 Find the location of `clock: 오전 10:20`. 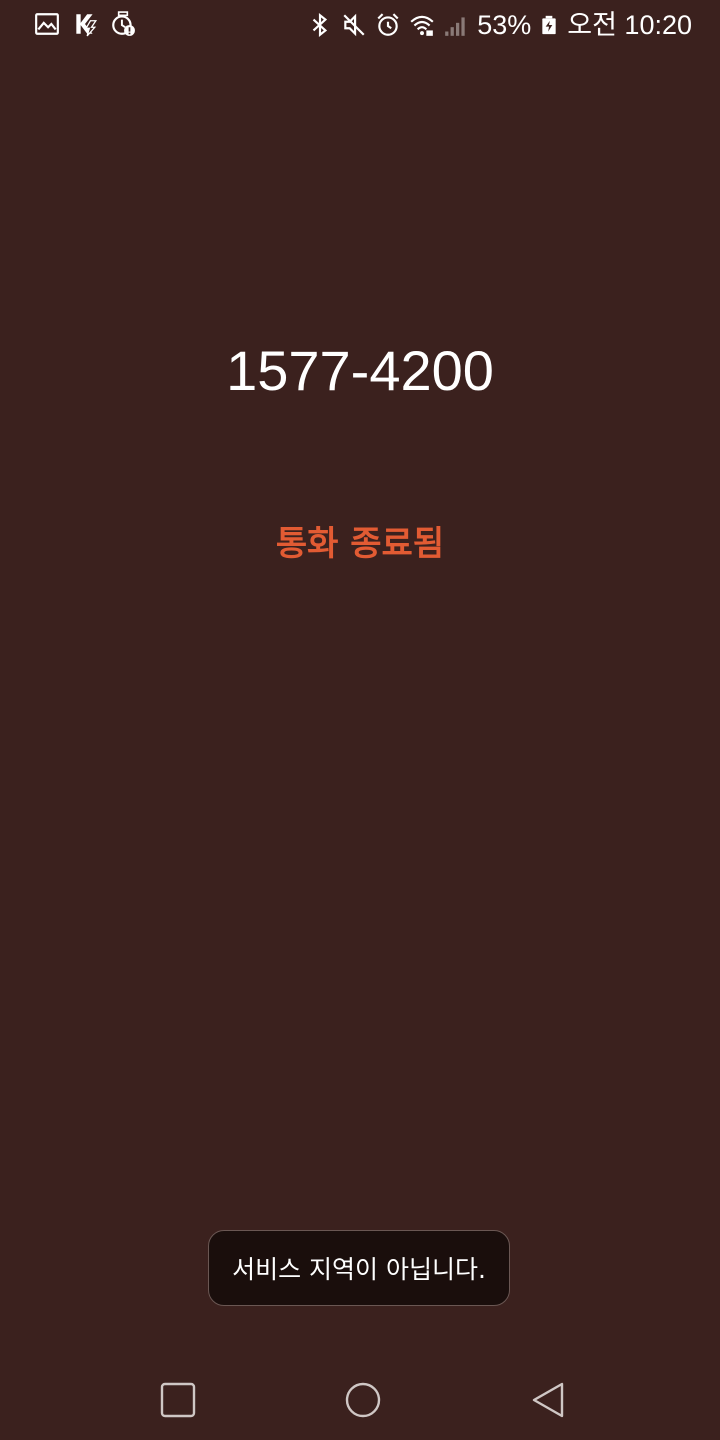

clock: 오전 10:20 is located at coordinates (629, 25).